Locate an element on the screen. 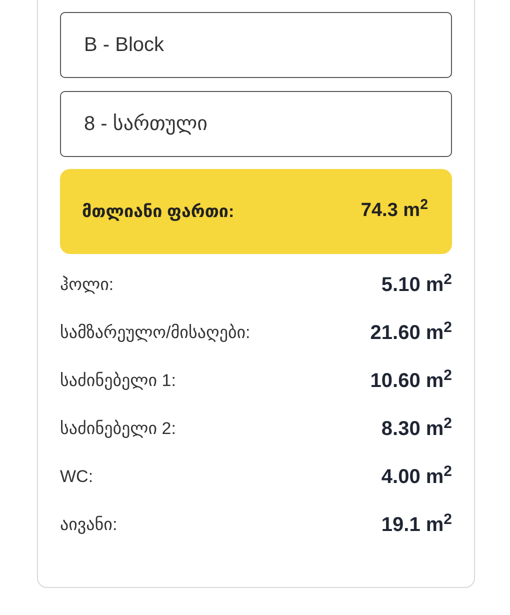  select-field: 8 - სართული is located at coordinates (256, 124).